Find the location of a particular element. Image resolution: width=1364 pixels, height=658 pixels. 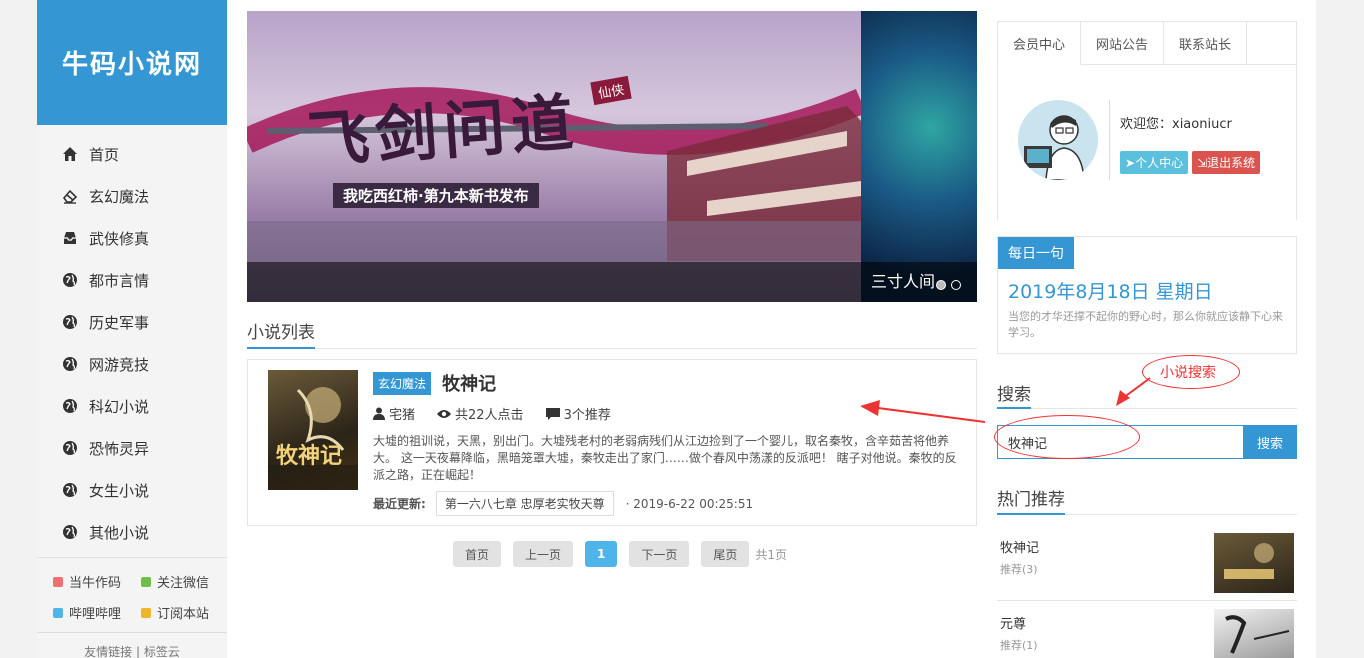

link-label: 关注微信 is located at coordinates (183, 583).